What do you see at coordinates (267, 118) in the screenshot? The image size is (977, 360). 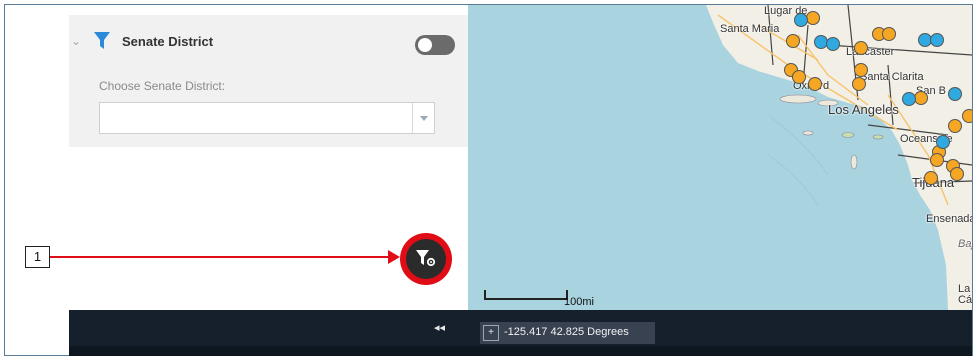 I see `senate-district-select` at bounding box center [267, 118].